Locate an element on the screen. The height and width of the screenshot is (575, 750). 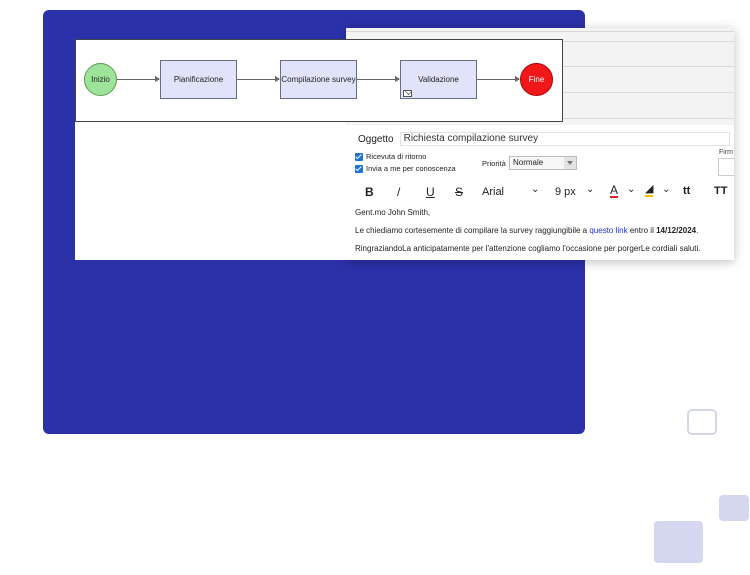
return-receipt-label: Ricevuta di ritorno is located at coordinates (396, 156).